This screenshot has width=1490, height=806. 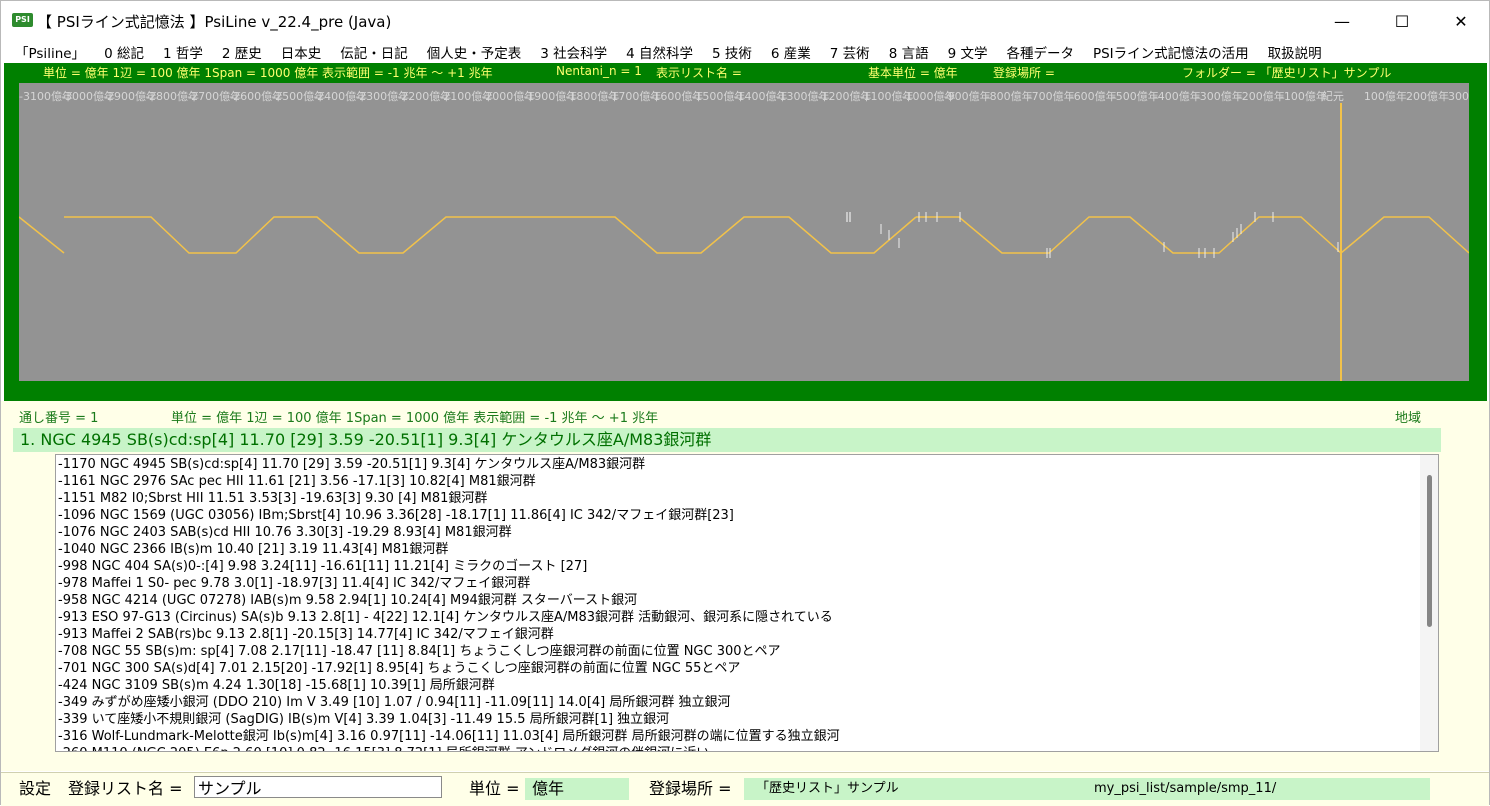 I want to click on menu-item-14: 各種データ, so click(x=1040, y=52).